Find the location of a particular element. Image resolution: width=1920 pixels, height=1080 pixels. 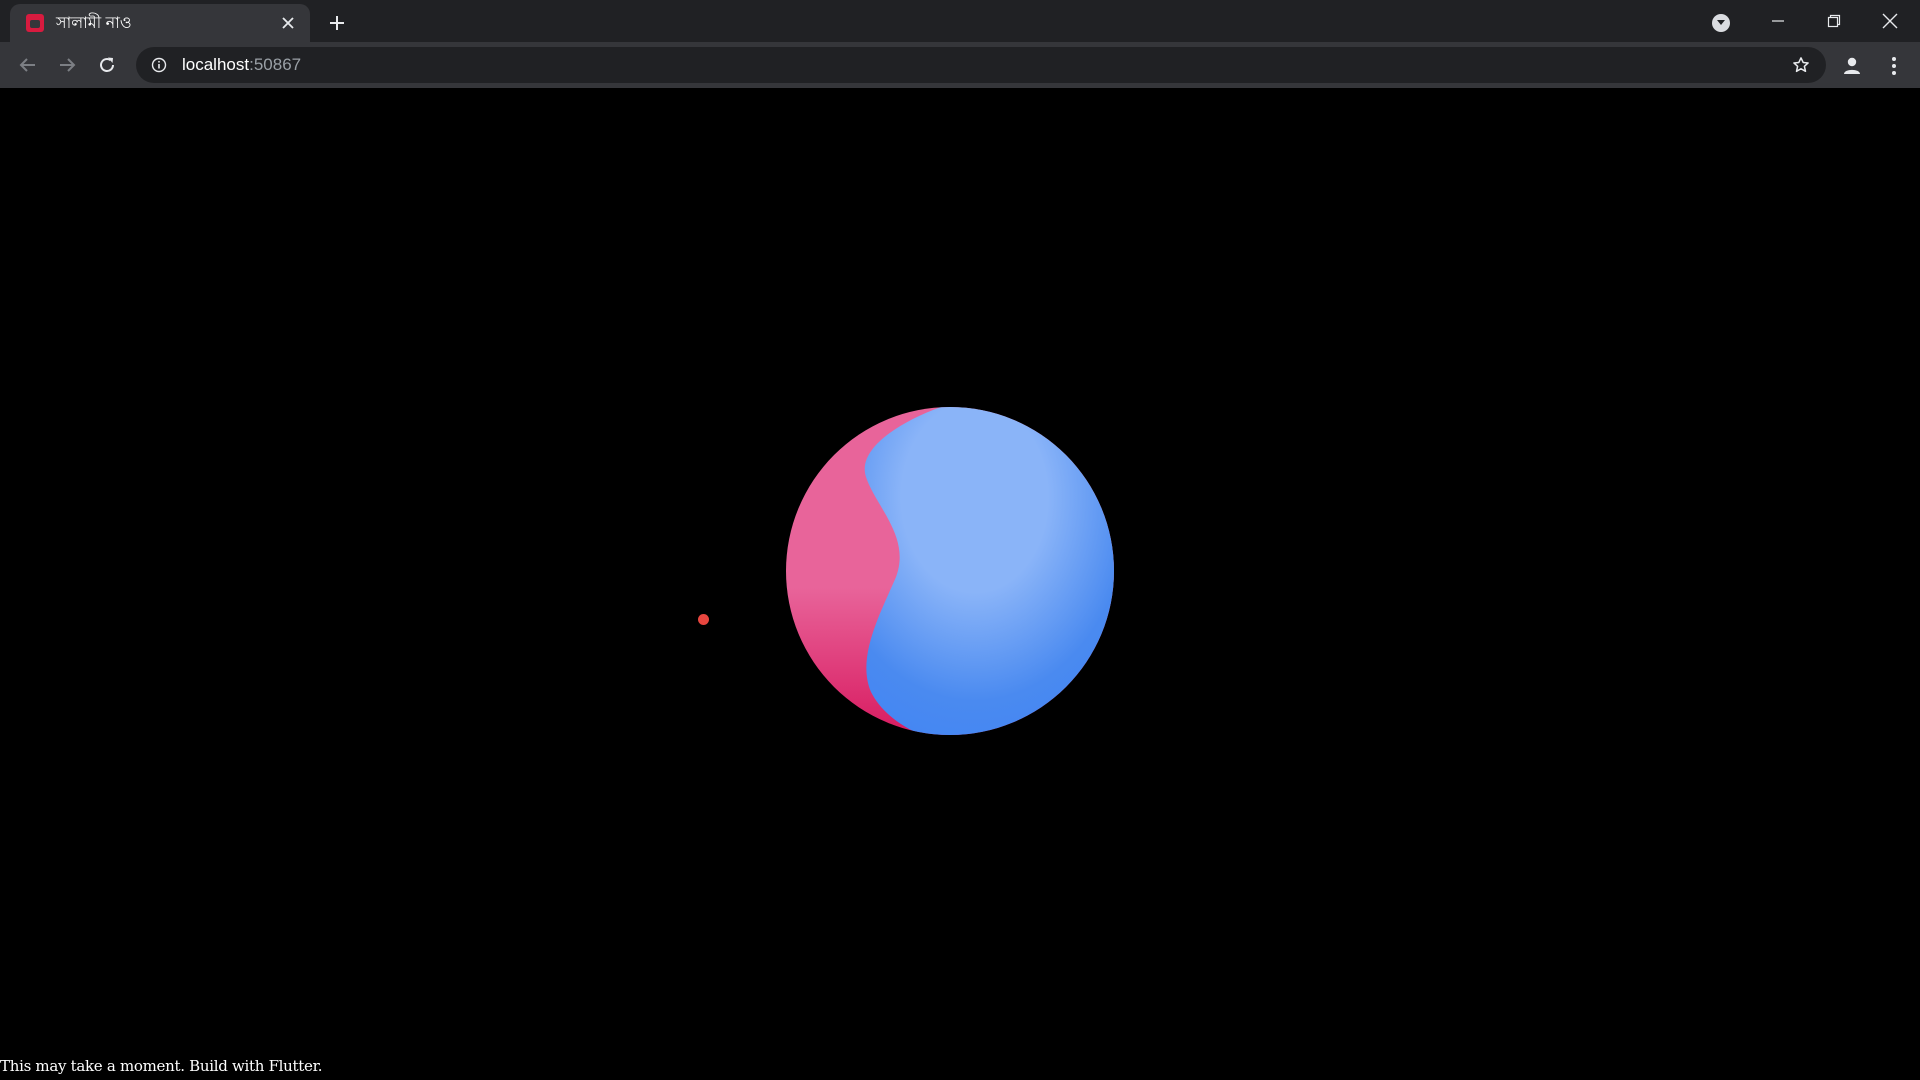

plus-icon is located at coordinates (337, 23).